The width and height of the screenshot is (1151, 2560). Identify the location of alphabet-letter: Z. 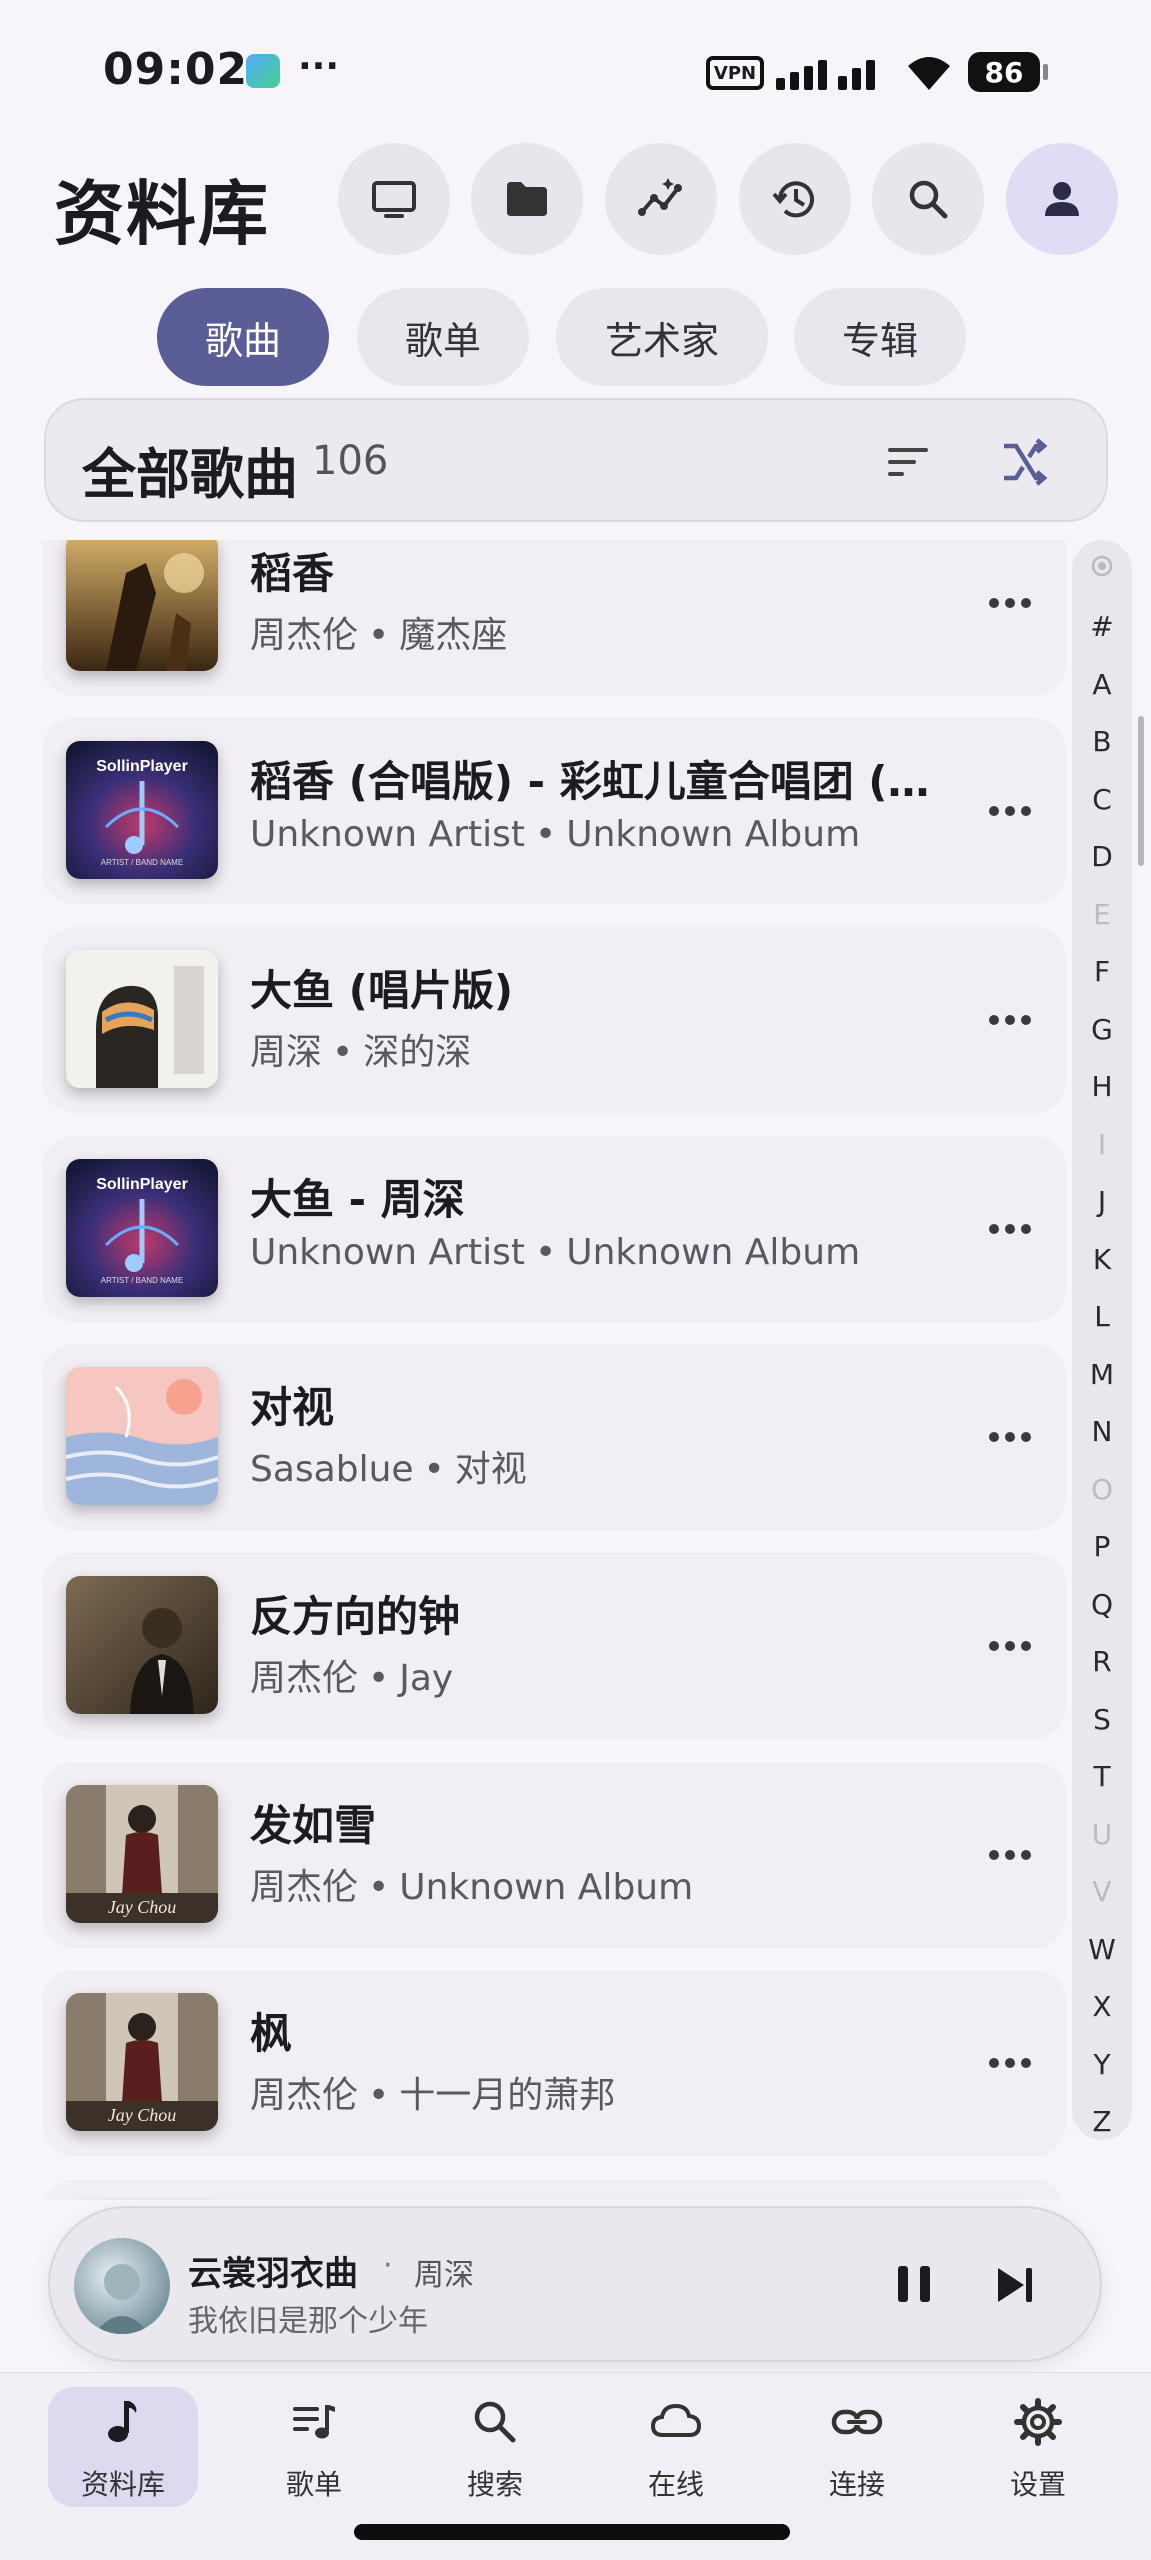
(1102, 2122).